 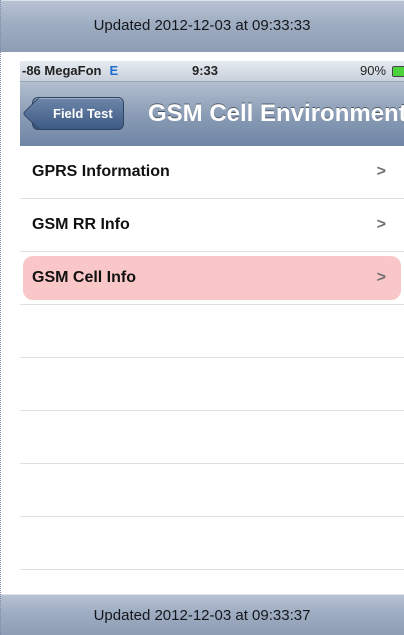 I want to click on row-gsm-rr-info: GSM RR Info >, so click(x=212, y=225).